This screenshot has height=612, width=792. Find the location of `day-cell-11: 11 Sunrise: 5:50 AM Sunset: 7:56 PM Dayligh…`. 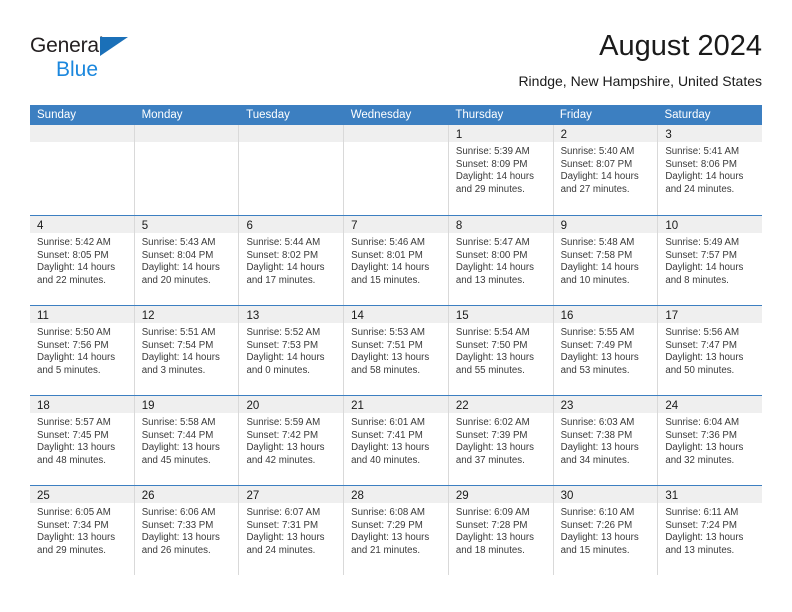

day-cell-11: 11 Sunrise: 5:50 AM Sunset: 7:56 PM Dayligh… is located at coordinates (82, 350).